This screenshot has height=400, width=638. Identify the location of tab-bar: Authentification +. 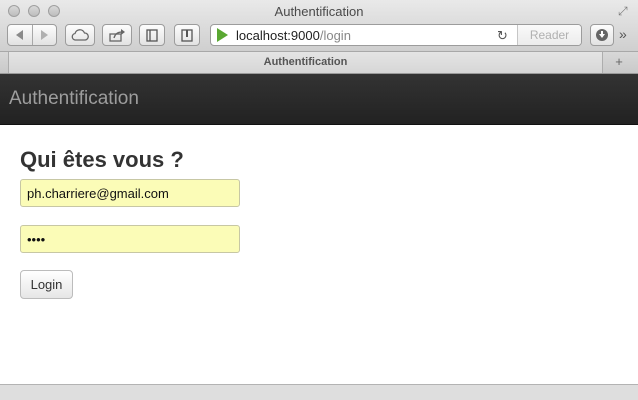
(319, 63).